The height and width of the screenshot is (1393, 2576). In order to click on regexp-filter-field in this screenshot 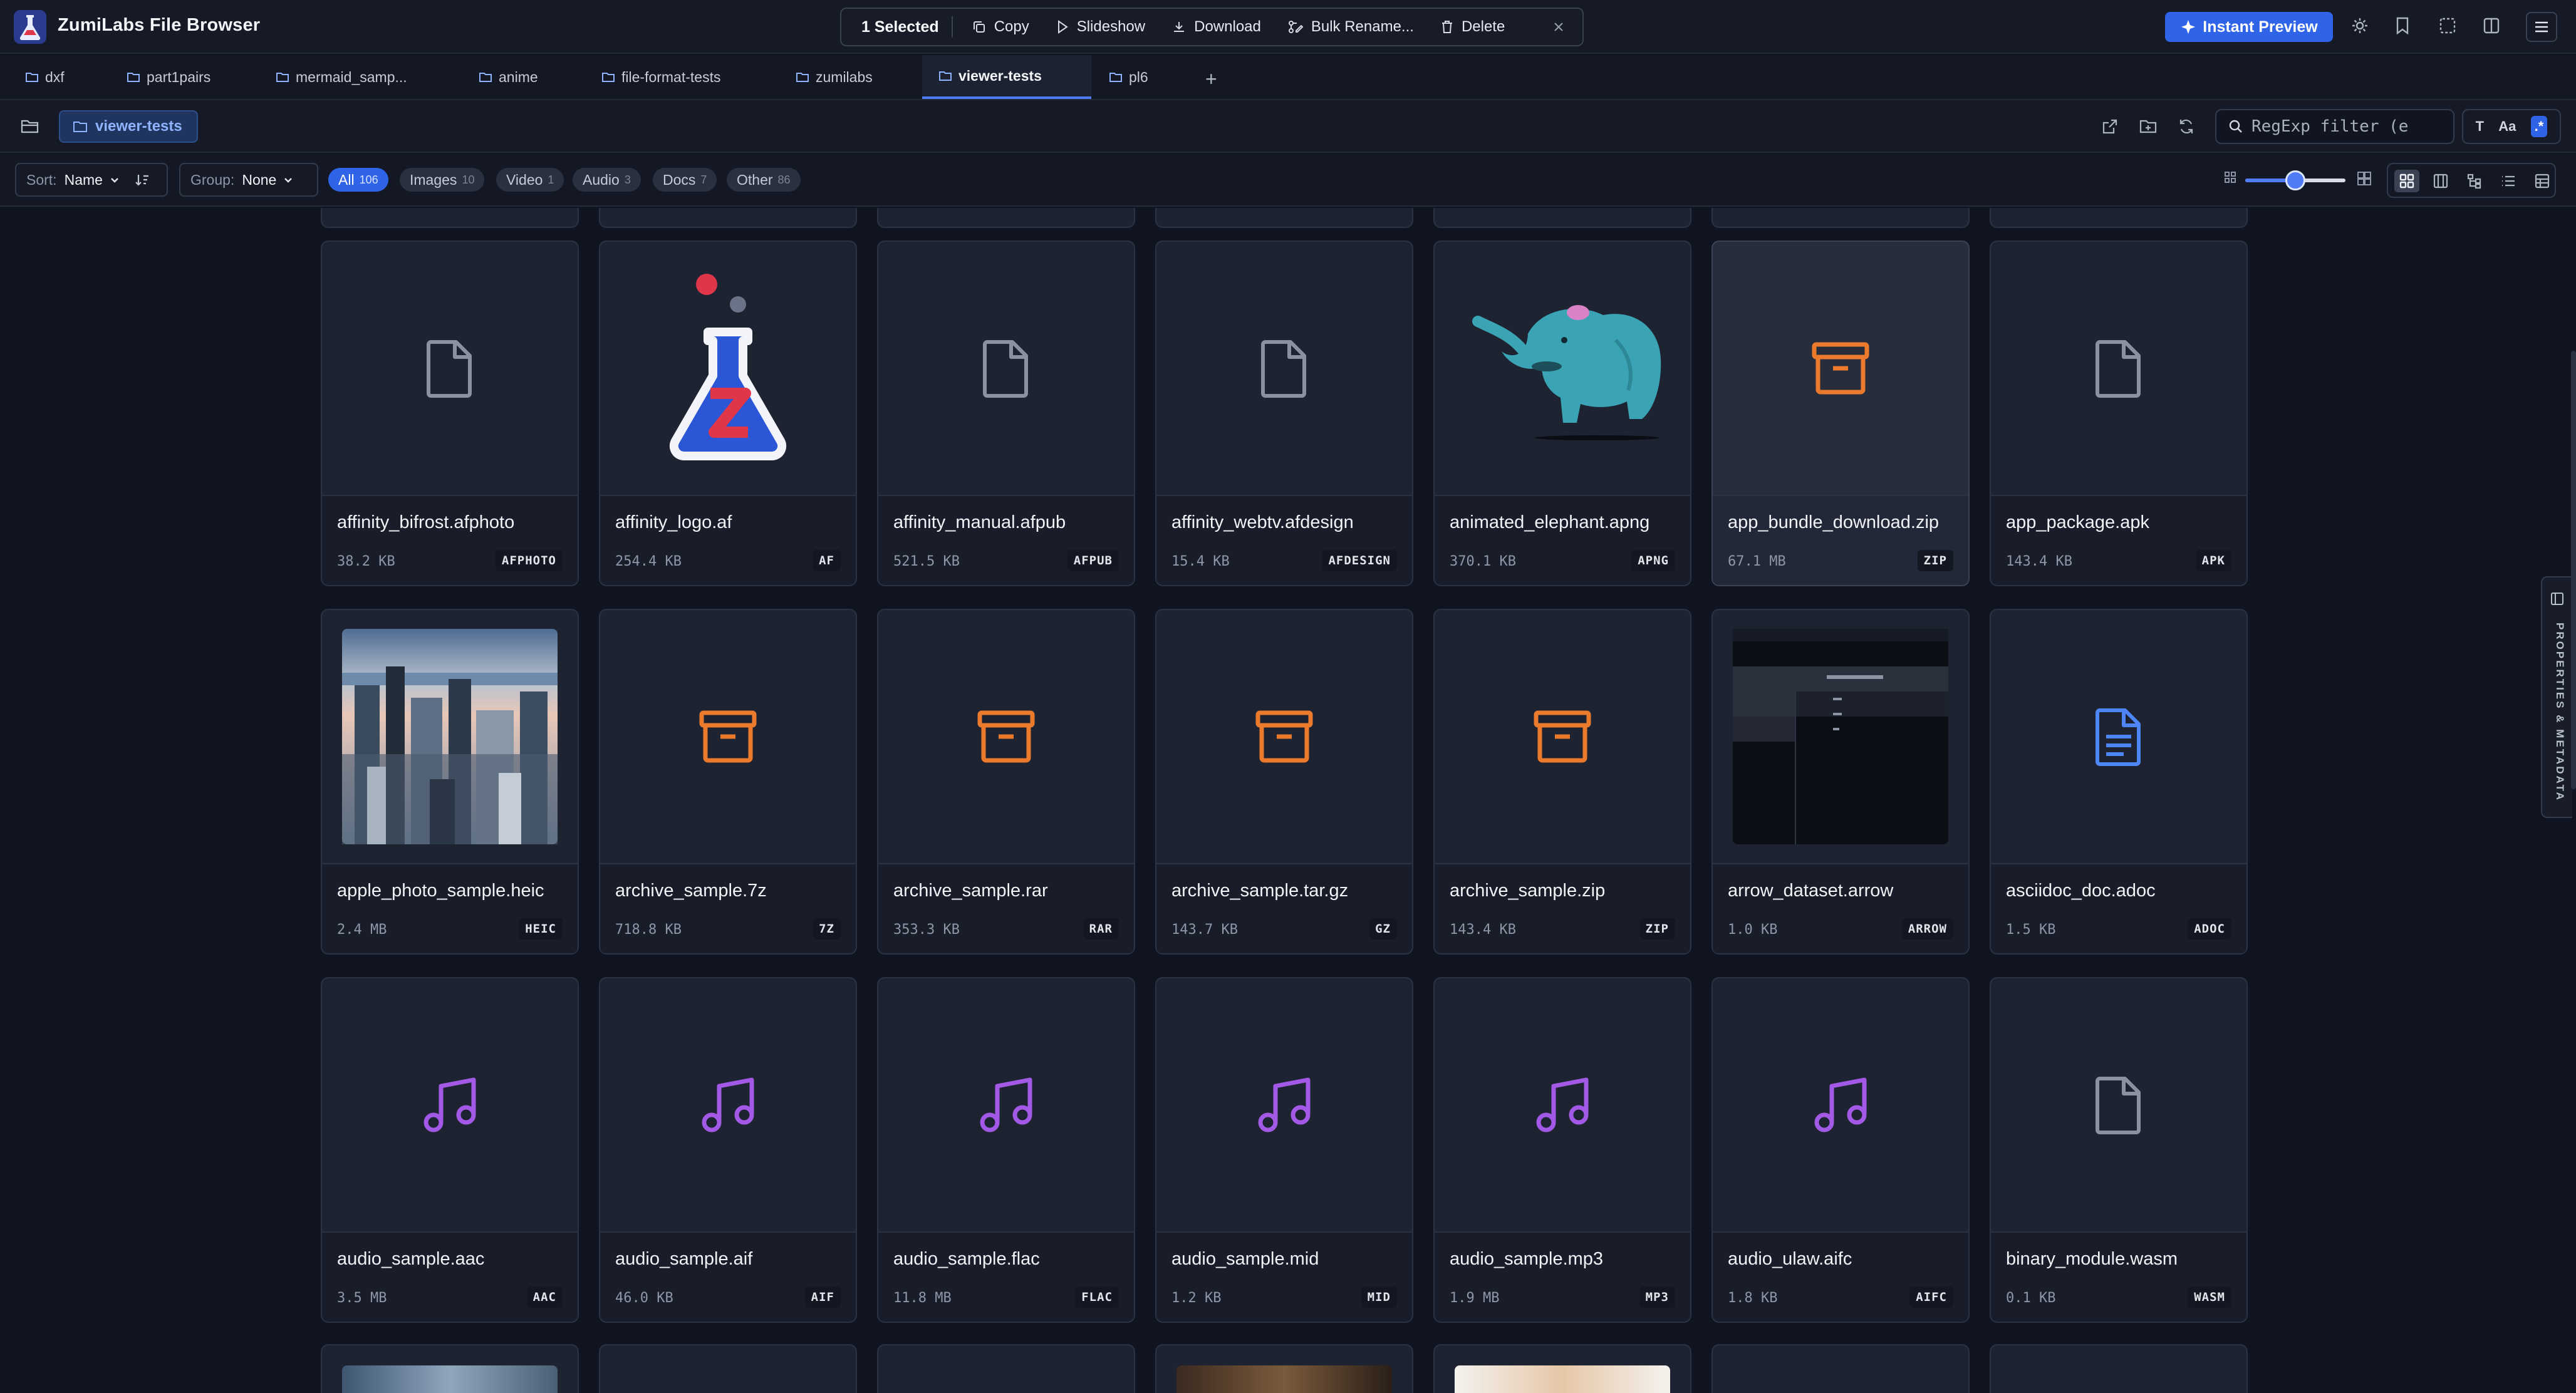, I will do `click(2334, 127)`.